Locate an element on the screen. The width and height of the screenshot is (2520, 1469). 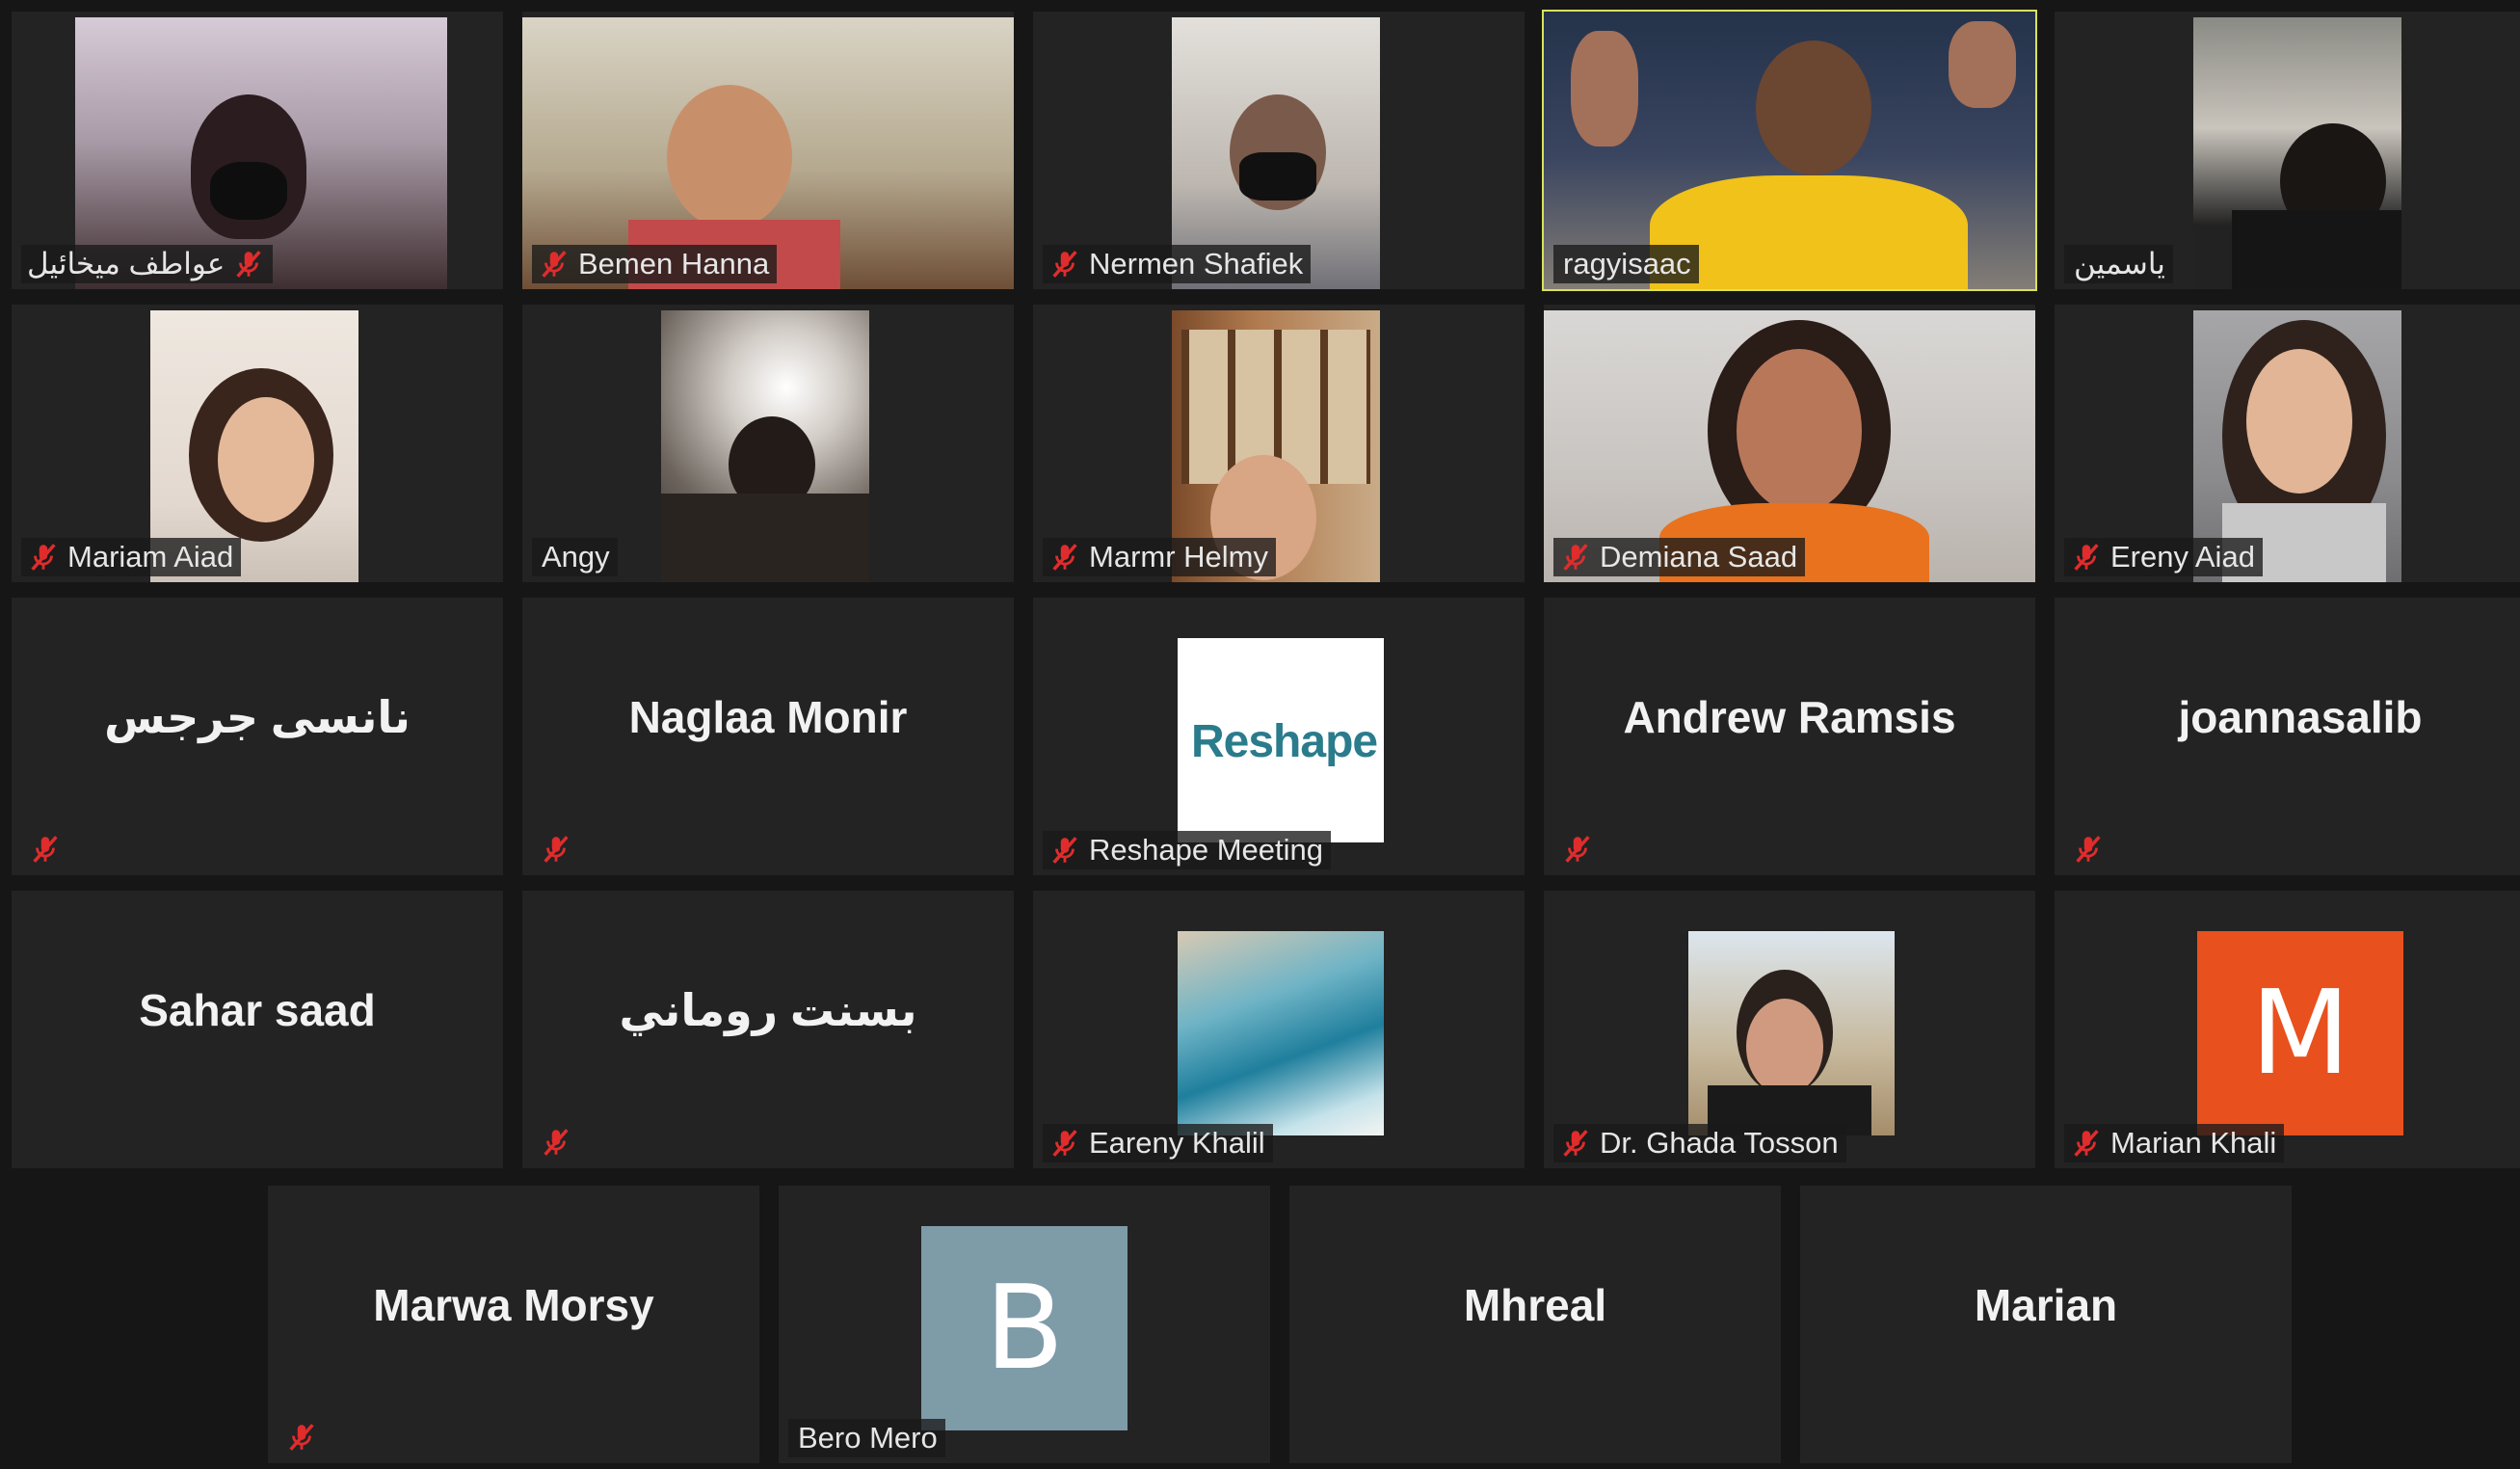
participant-name-plate: Ereny Aiad is located at coordinates (2163, 557).